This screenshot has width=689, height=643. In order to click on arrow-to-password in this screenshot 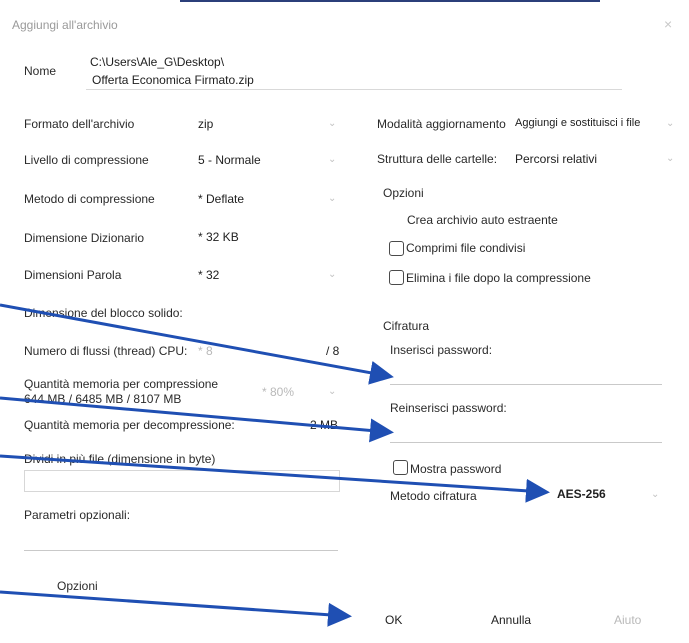, I will do `click(197, 344)`.